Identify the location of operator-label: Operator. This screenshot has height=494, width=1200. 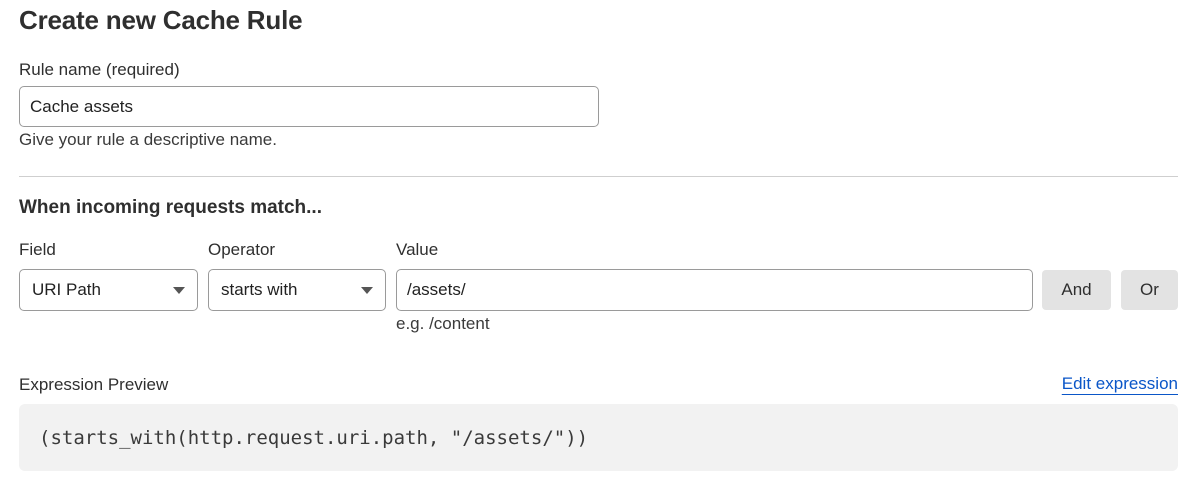
(242, 249).